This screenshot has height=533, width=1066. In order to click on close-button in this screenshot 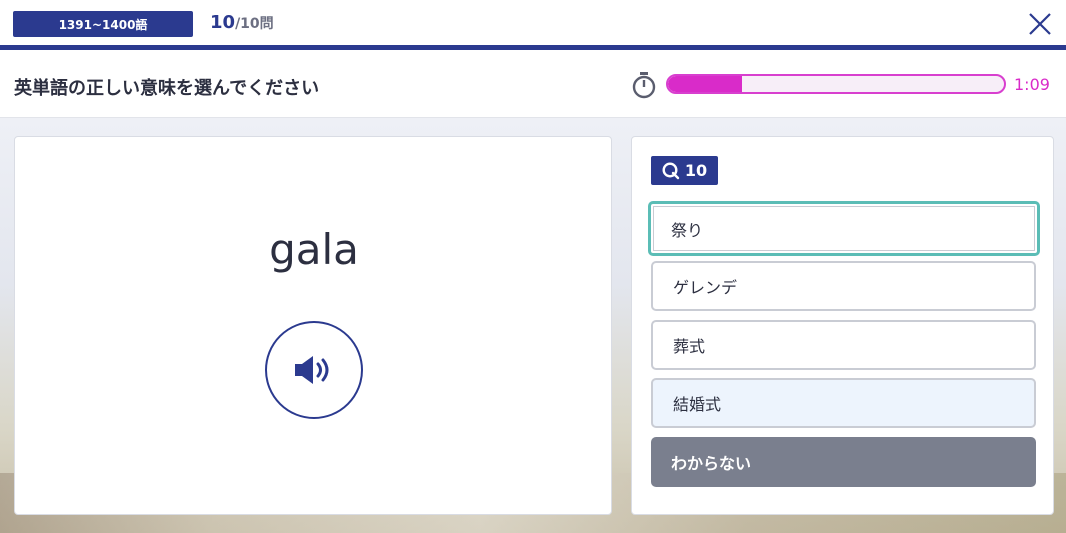, I will do `click(1040, 24)`.